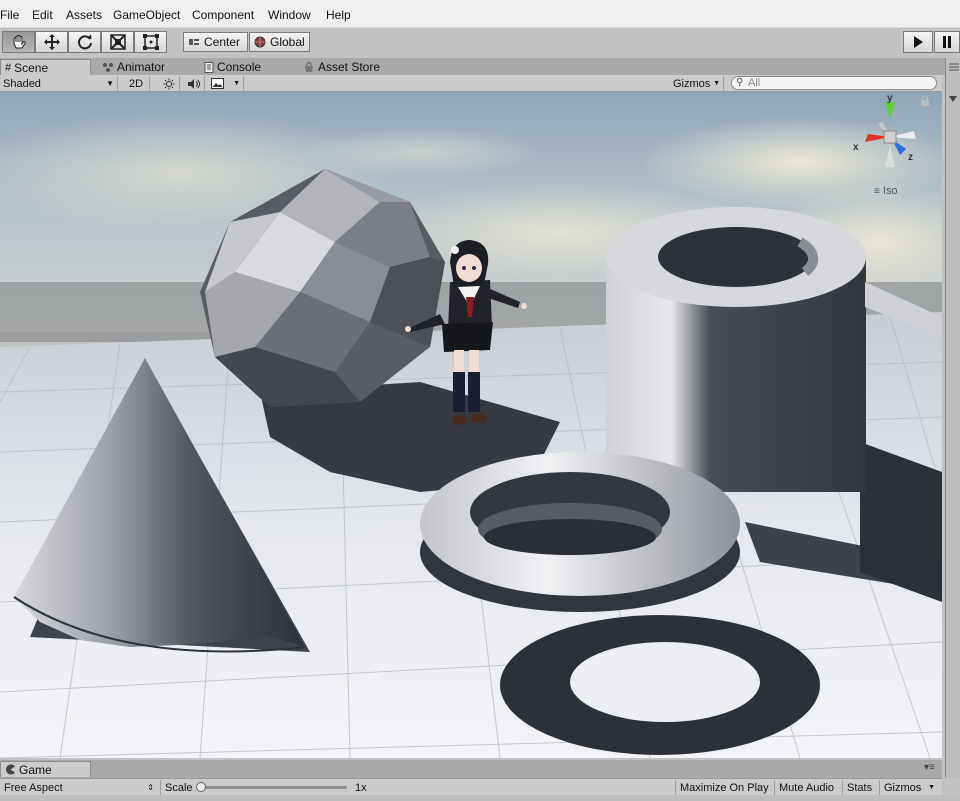 The height and width of the screenshot is (801, 960). What do you see at coordinates (35, 769) in the screenshot?
I see `tab-game-label: Game` at bounding box center [35, 769].